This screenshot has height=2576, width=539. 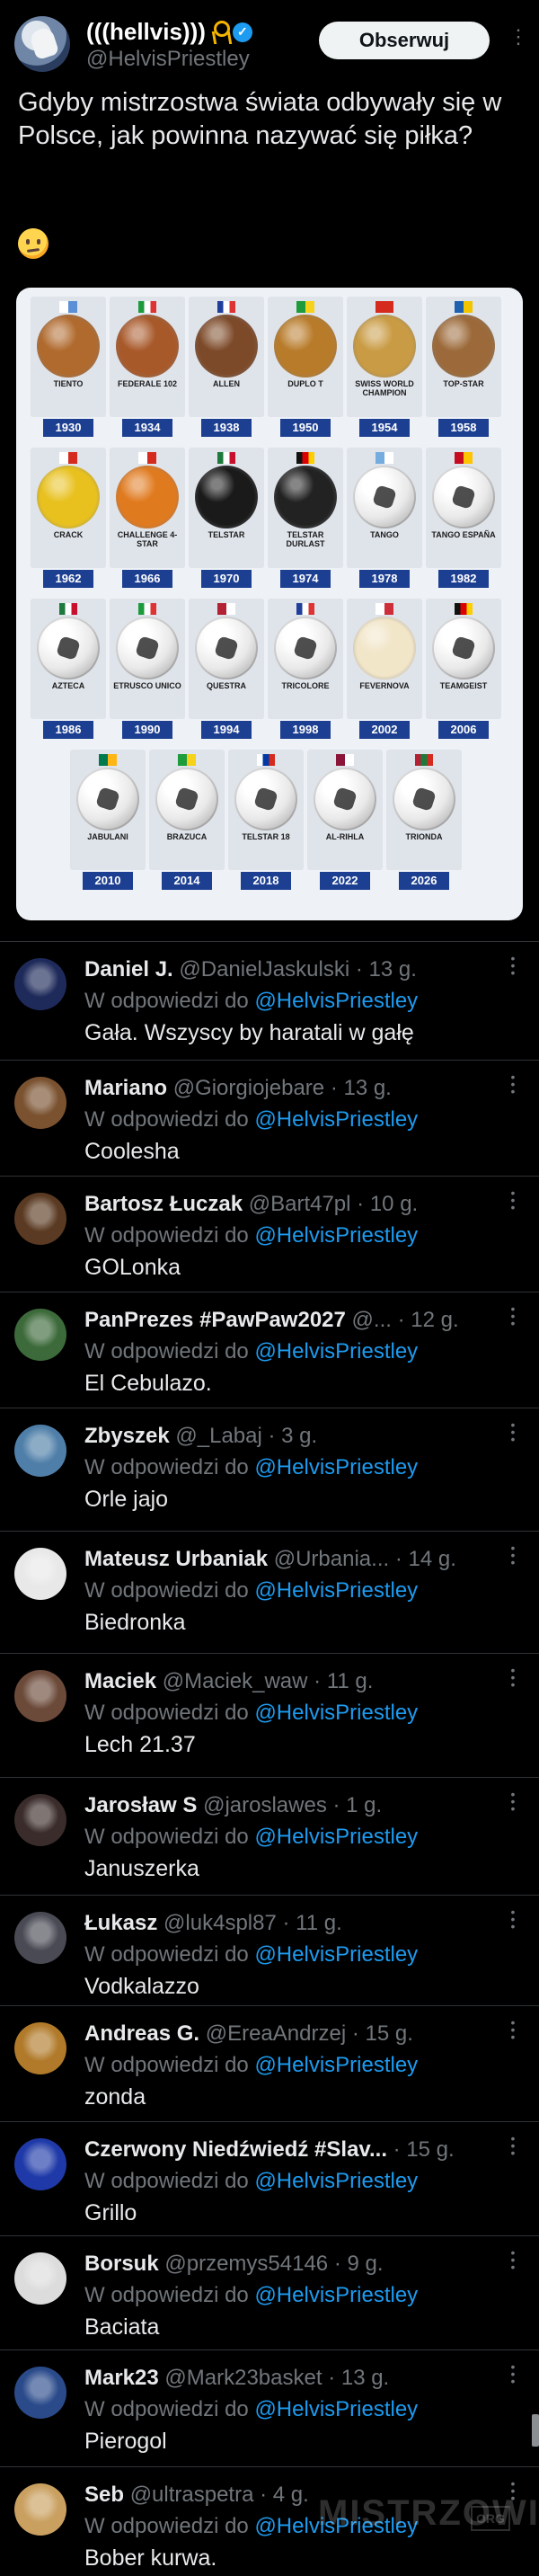 What do you see at coordinates (121, 1923) in the screenshot?
I see `reply-author-name: Łukasz` at bounding box center [121, 1923].